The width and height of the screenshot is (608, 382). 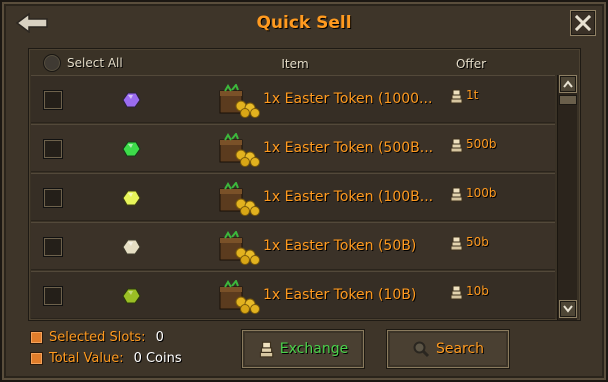 I want to click on offer-value: 50b, so click(x=469, y=243).